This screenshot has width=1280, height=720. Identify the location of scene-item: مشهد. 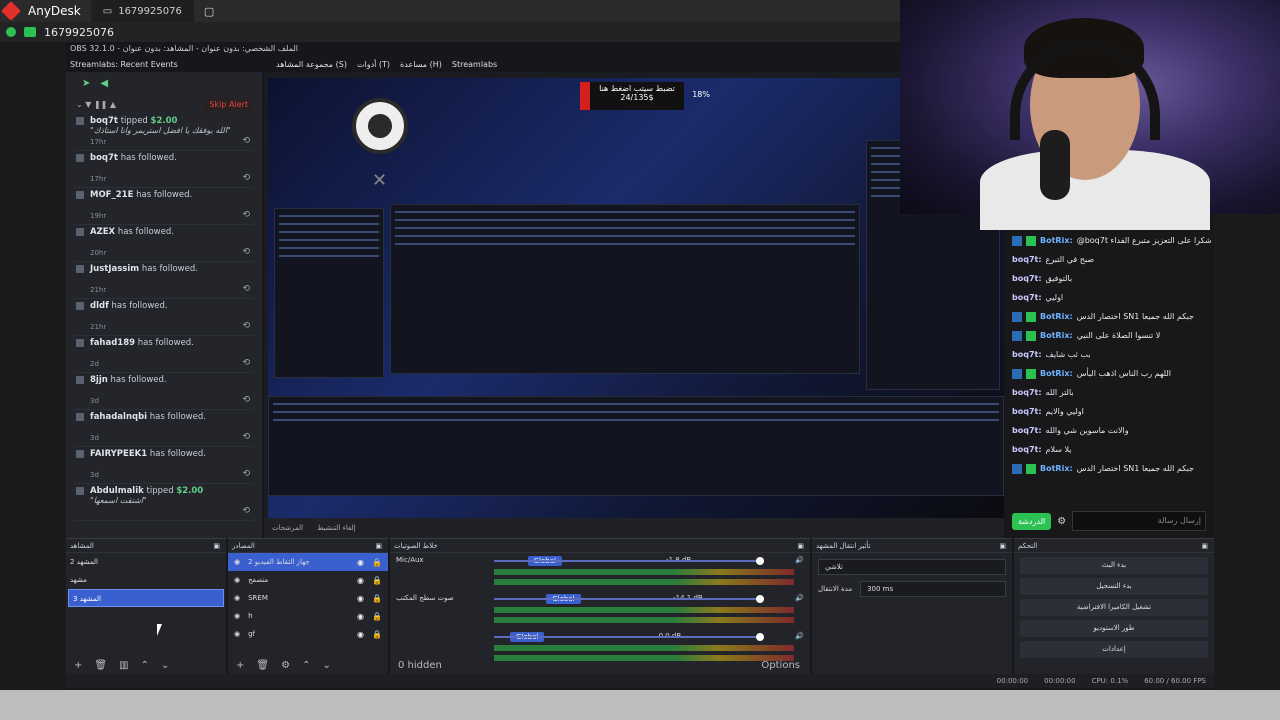
(146, 580).